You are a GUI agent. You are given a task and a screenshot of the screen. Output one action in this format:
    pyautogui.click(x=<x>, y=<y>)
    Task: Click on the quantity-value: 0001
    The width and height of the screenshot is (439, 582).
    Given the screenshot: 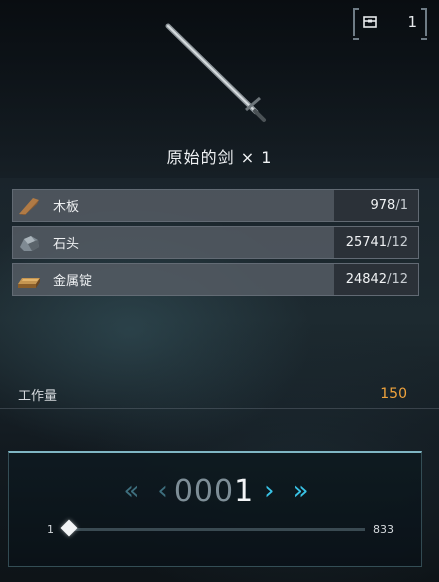 What is the action you would take?
    pyautogui.click(x=214, y=491)
    